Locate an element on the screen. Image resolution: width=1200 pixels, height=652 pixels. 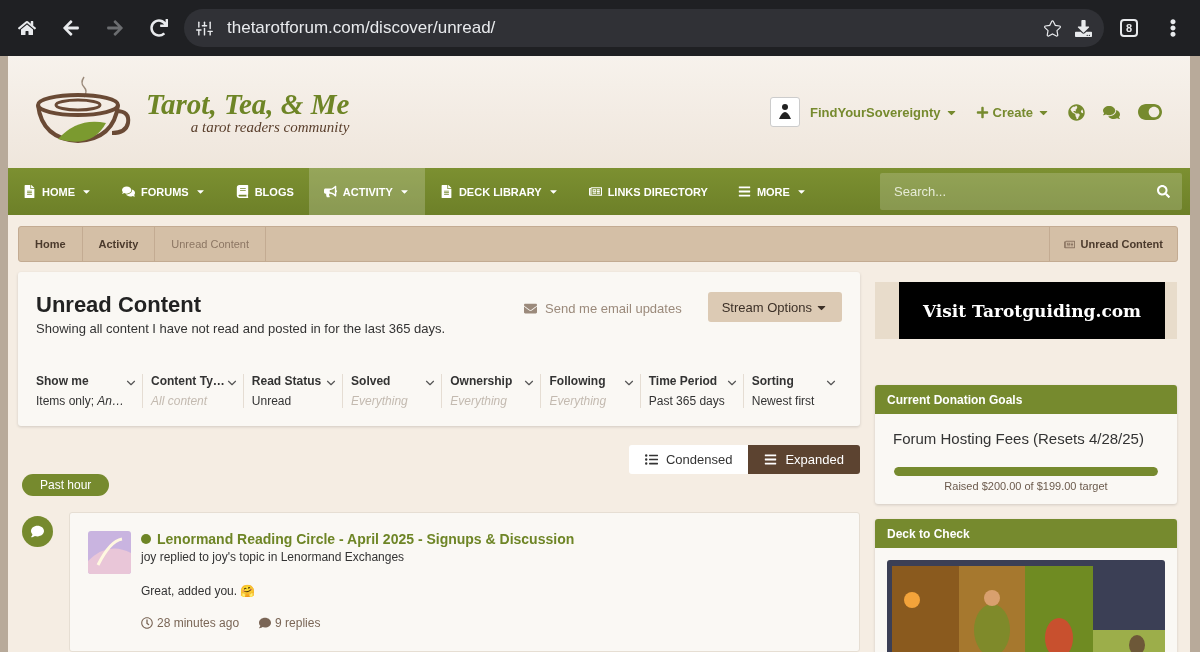
star-icon is located at coordinates (1052, 28).